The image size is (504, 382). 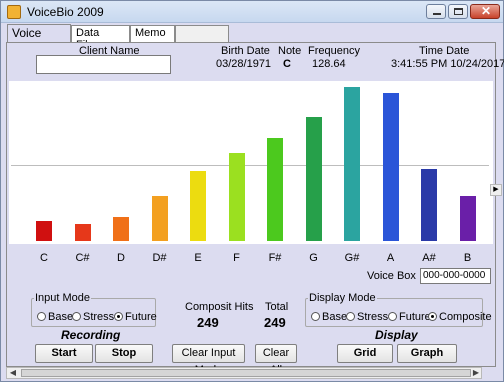 What do you see at coordinates (198, 258) in the screenshot?
I see `note-label-e: E` at bounding box center [198, 258].